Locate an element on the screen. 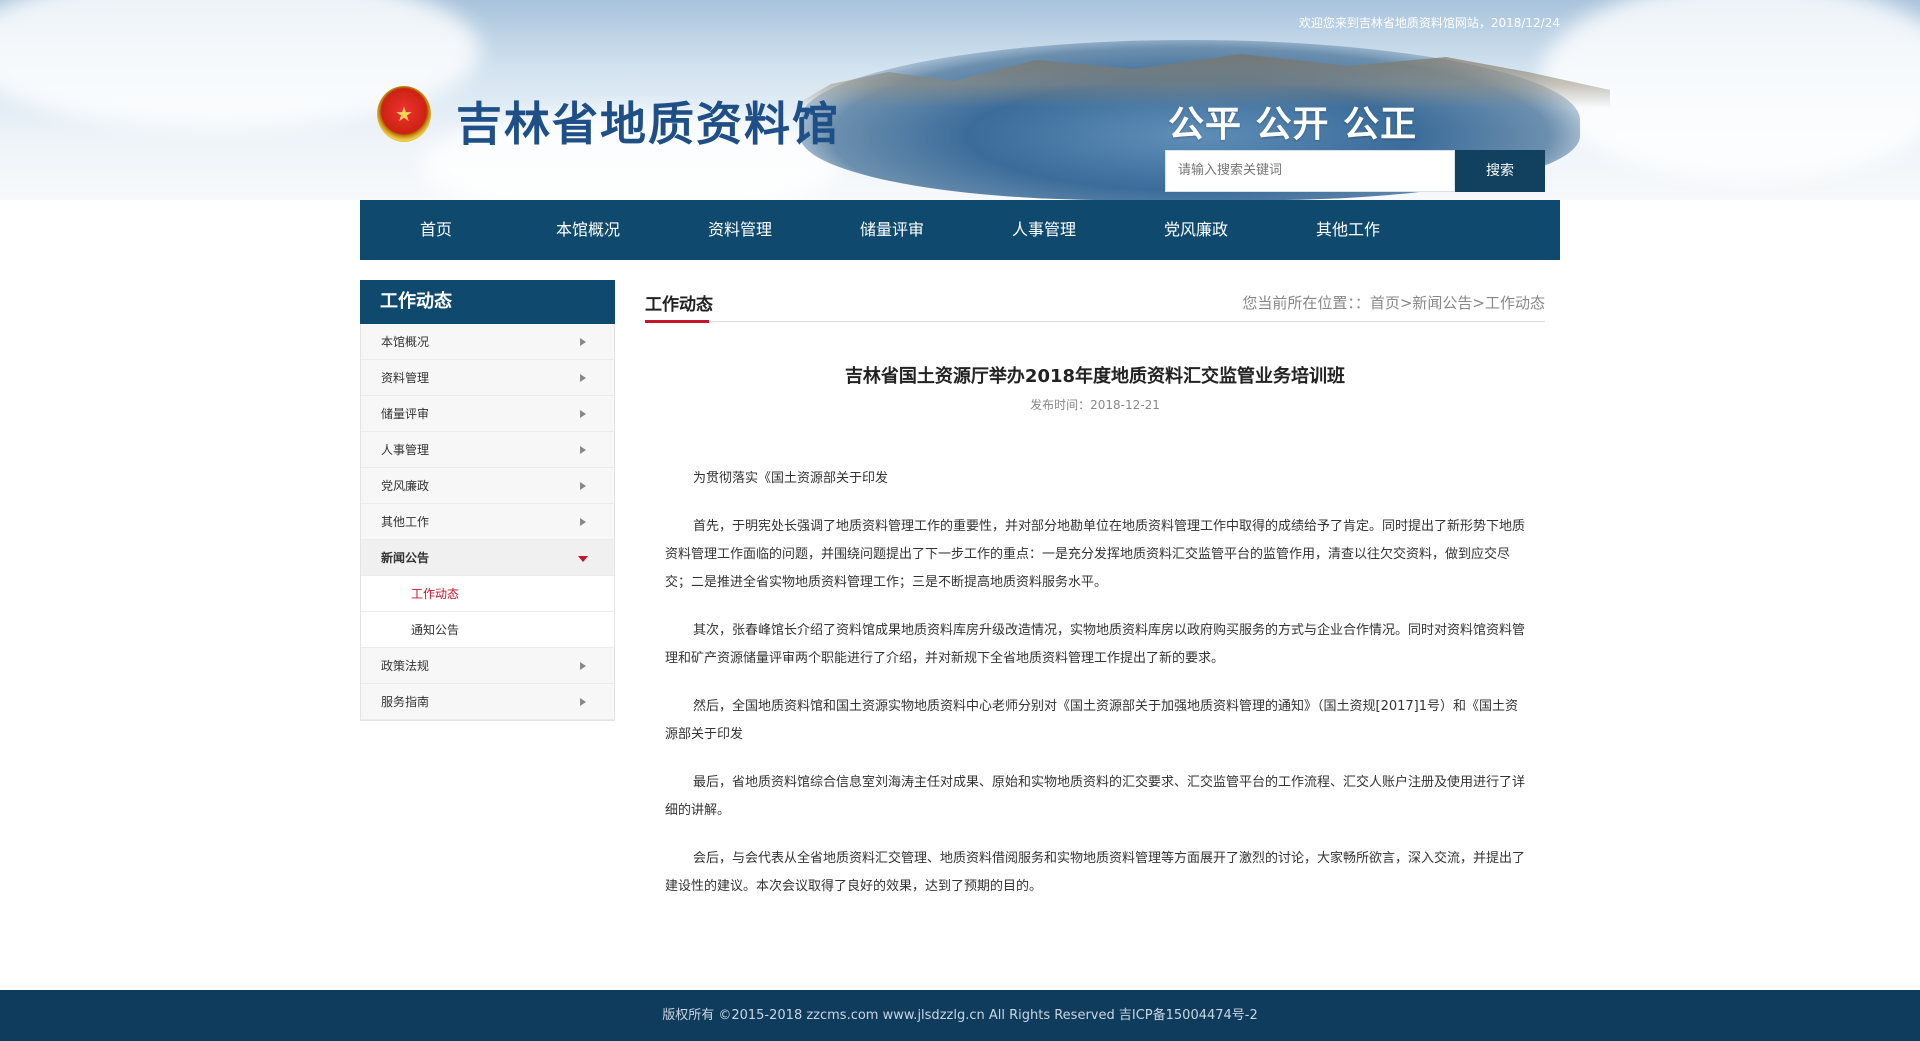 Image resolution: width=1920 pixels, height=1041 pixels. sidebar-item-label: 其他工作 is located at coordinates (405, 522).